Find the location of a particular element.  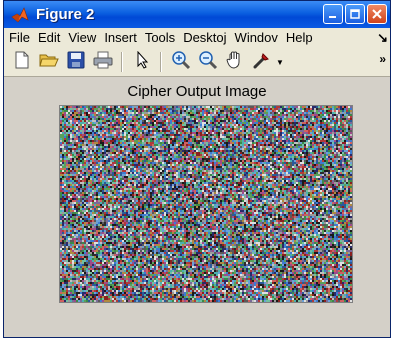

open-file-icon is located at coordinates (48, 62).